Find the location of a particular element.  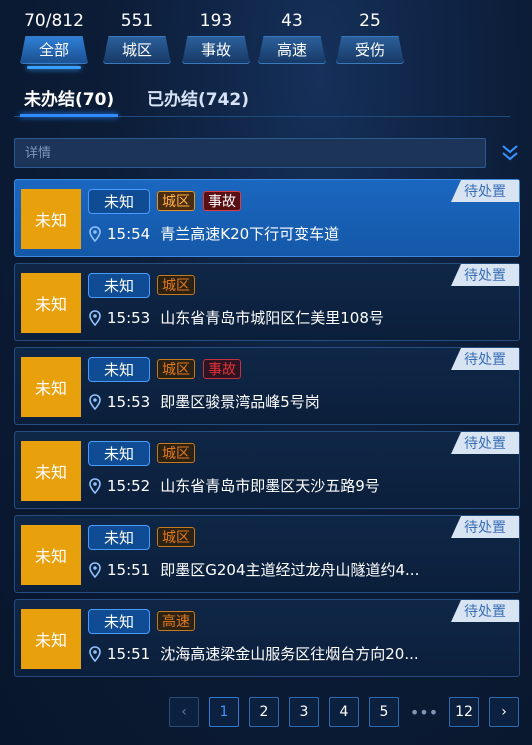

page-button-last: 12 is located at coordinates (464, 712).